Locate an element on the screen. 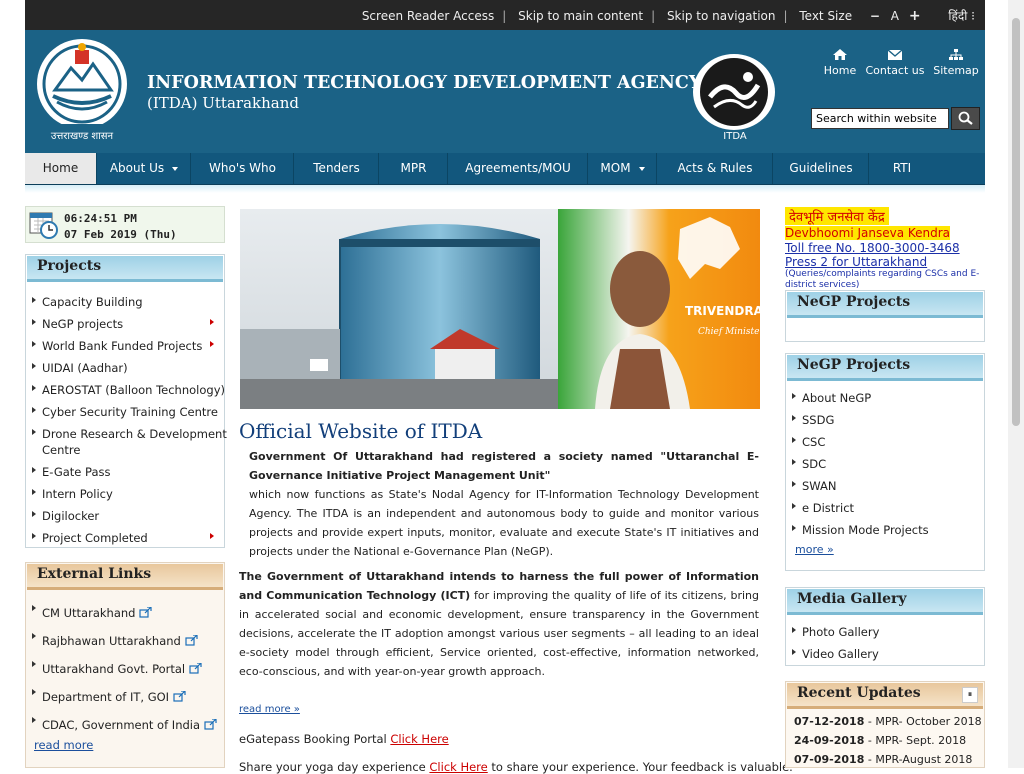 The image size is (1024, 774). project-link-completed: Project Completed is located at coordinates (125, 538).